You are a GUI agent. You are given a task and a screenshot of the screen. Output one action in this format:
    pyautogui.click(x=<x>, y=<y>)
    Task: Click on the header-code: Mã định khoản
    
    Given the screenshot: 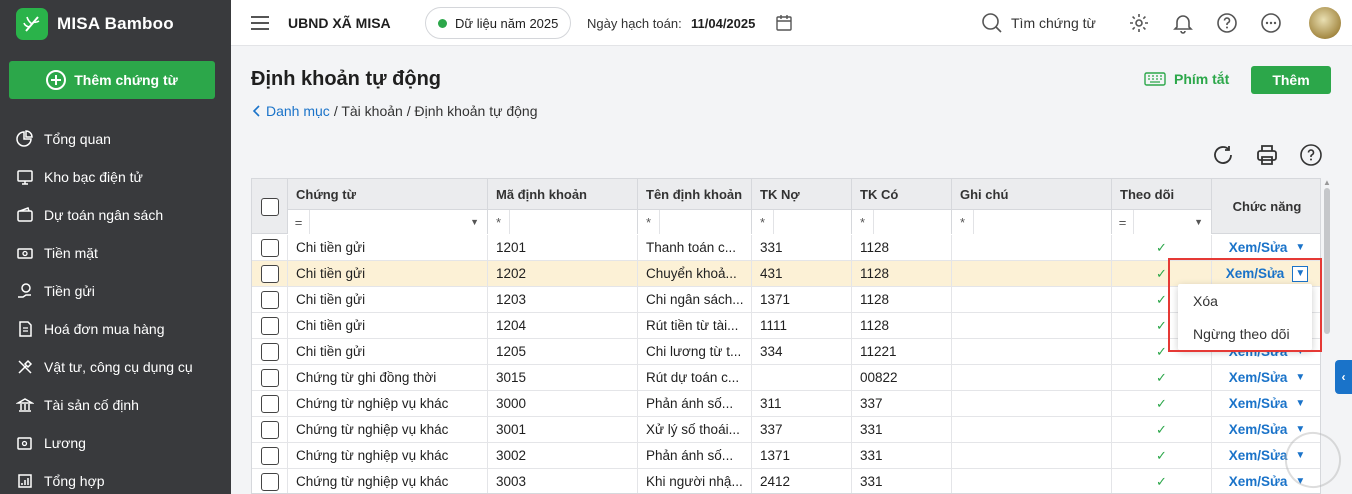 What is the action you would take?
    pyautogui.click(x=563, y=194)
    